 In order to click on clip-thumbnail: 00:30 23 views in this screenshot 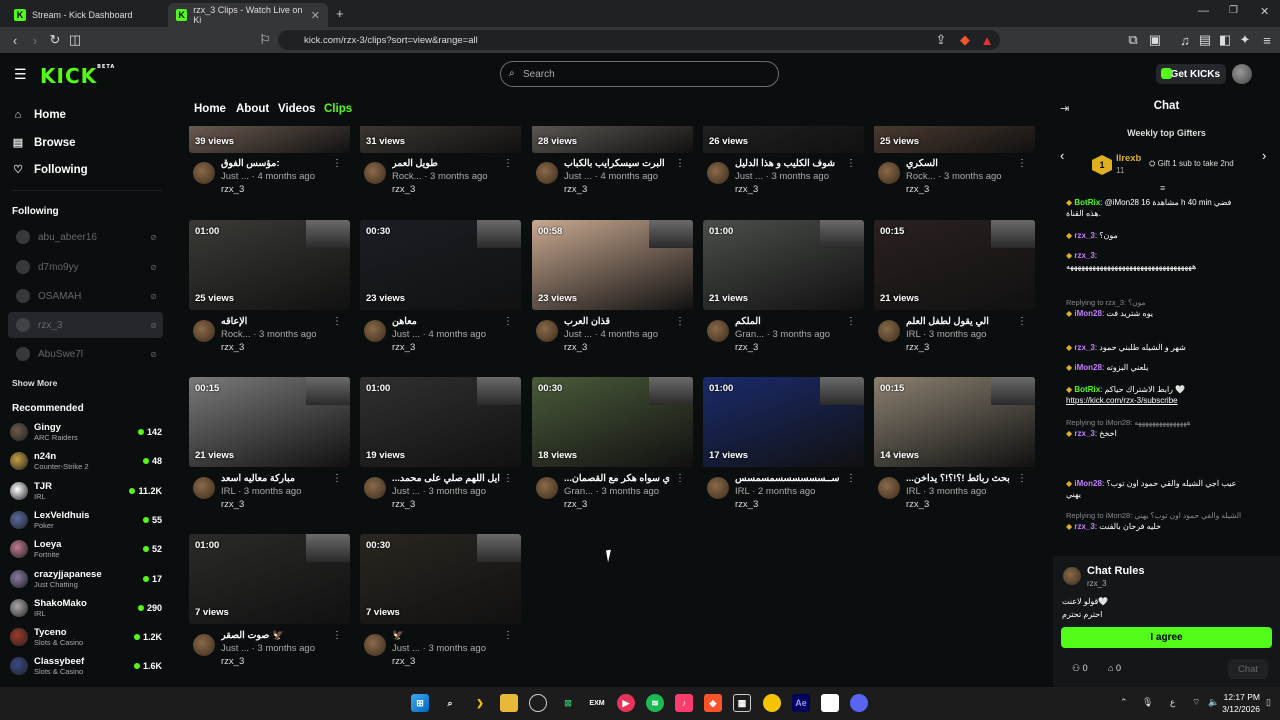, I will do `click(440, 265)`.